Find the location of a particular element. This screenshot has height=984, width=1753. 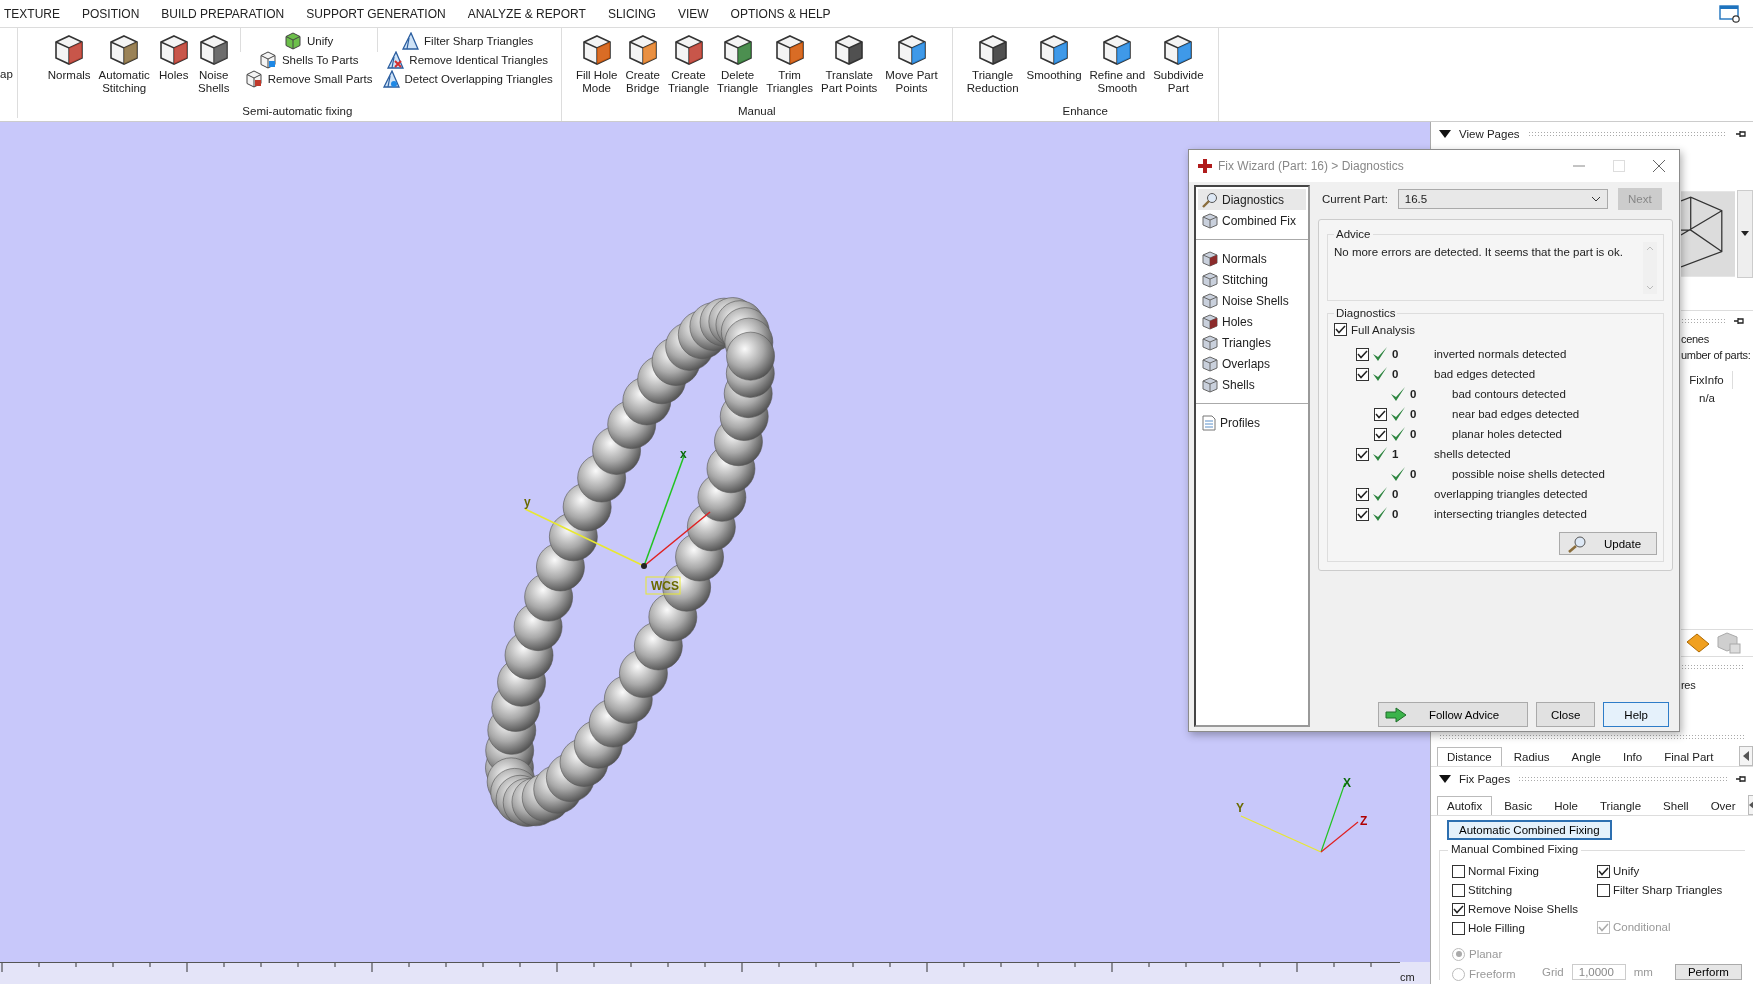

nav-item: Holes is located at coordinates (1252, 321).